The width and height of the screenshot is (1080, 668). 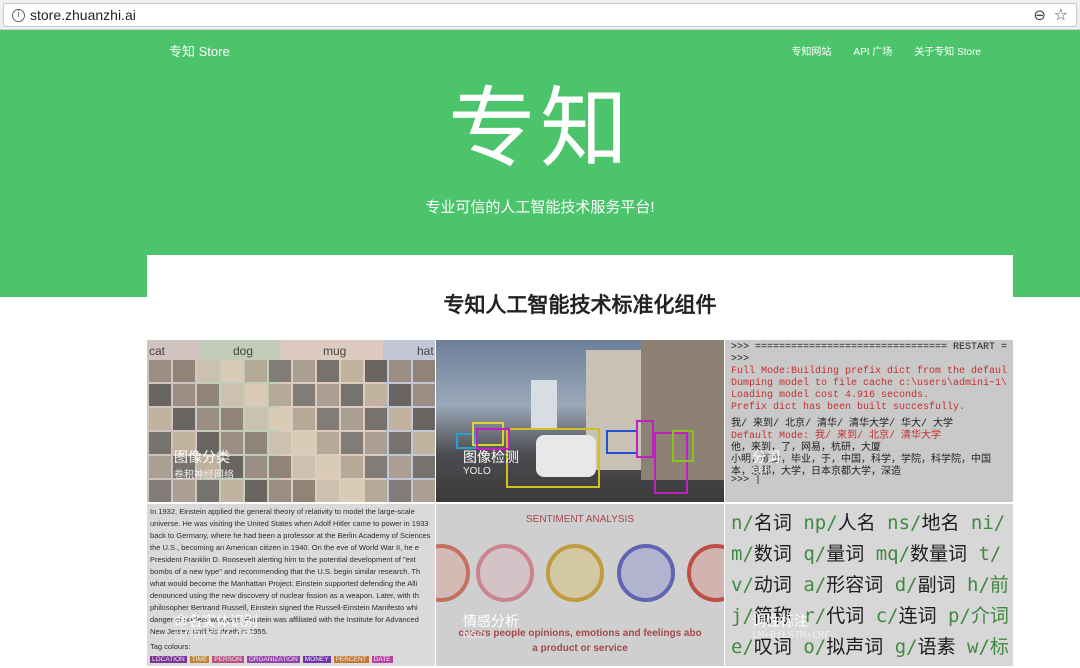 What do you see at coordinates (848, 407) in the screenshot?
I see `console-line: Prefix dict has been built succesfully.` at bounding box center [848, 407].